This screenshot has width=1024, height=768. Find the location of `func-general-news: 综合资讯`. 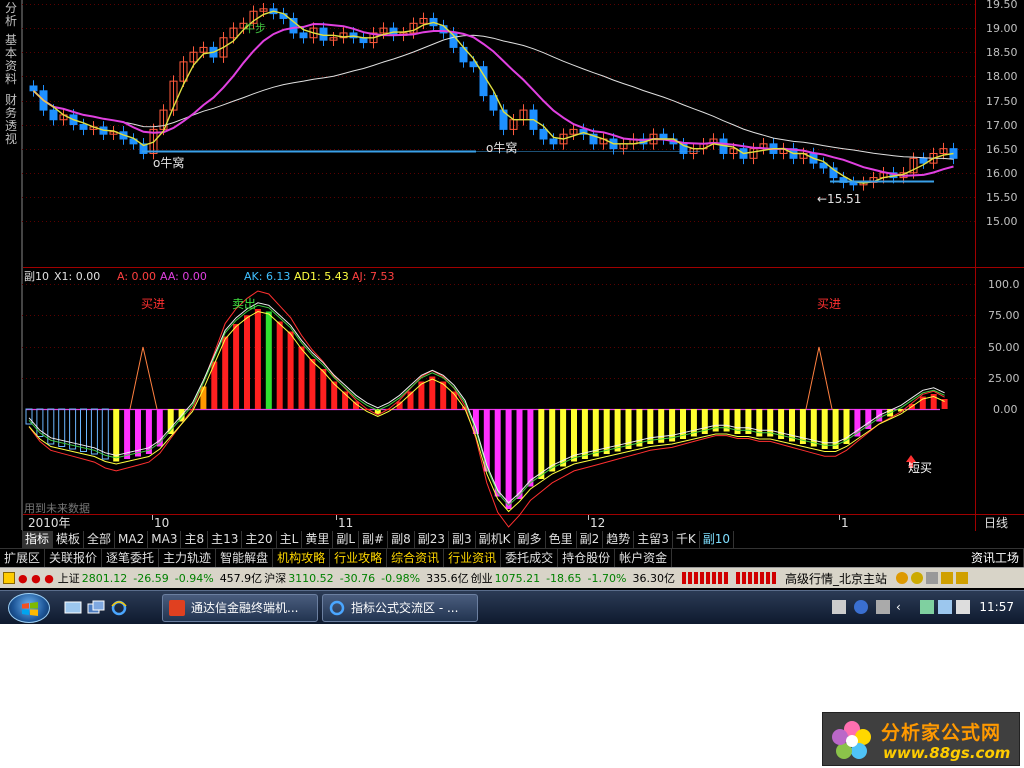

func-general-news: 综合资讯 is located at coordinates (416, 558).